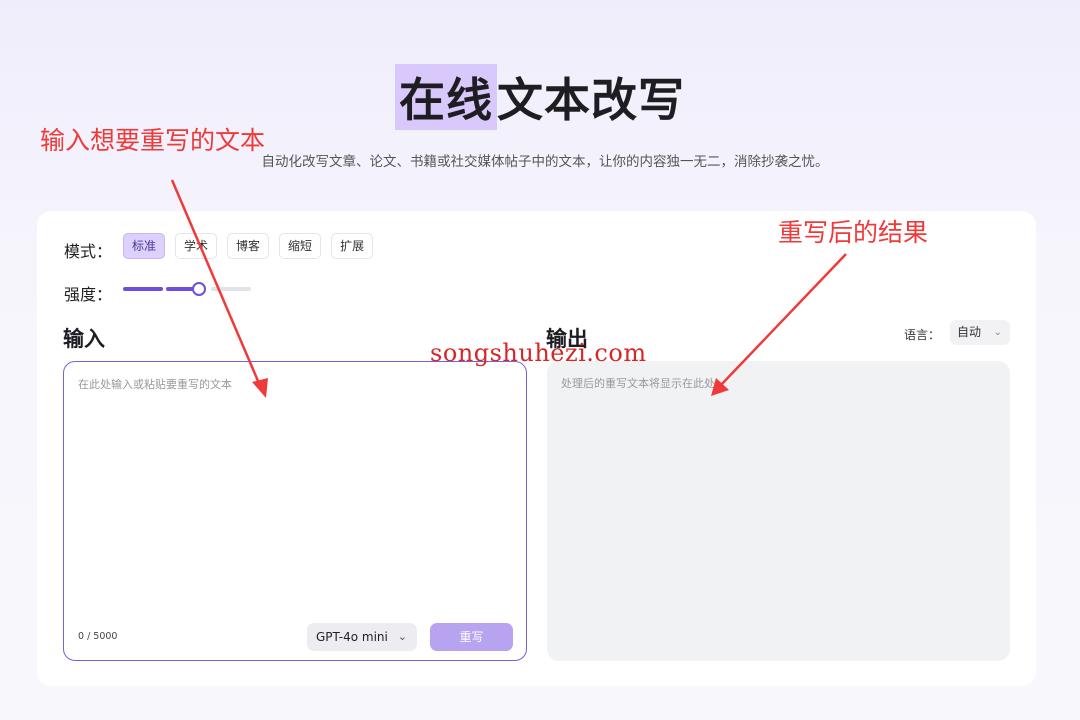 This screenshot has width=1080, height=720. I want to click on language-select: 自动 ⌄, so click(980, 332).